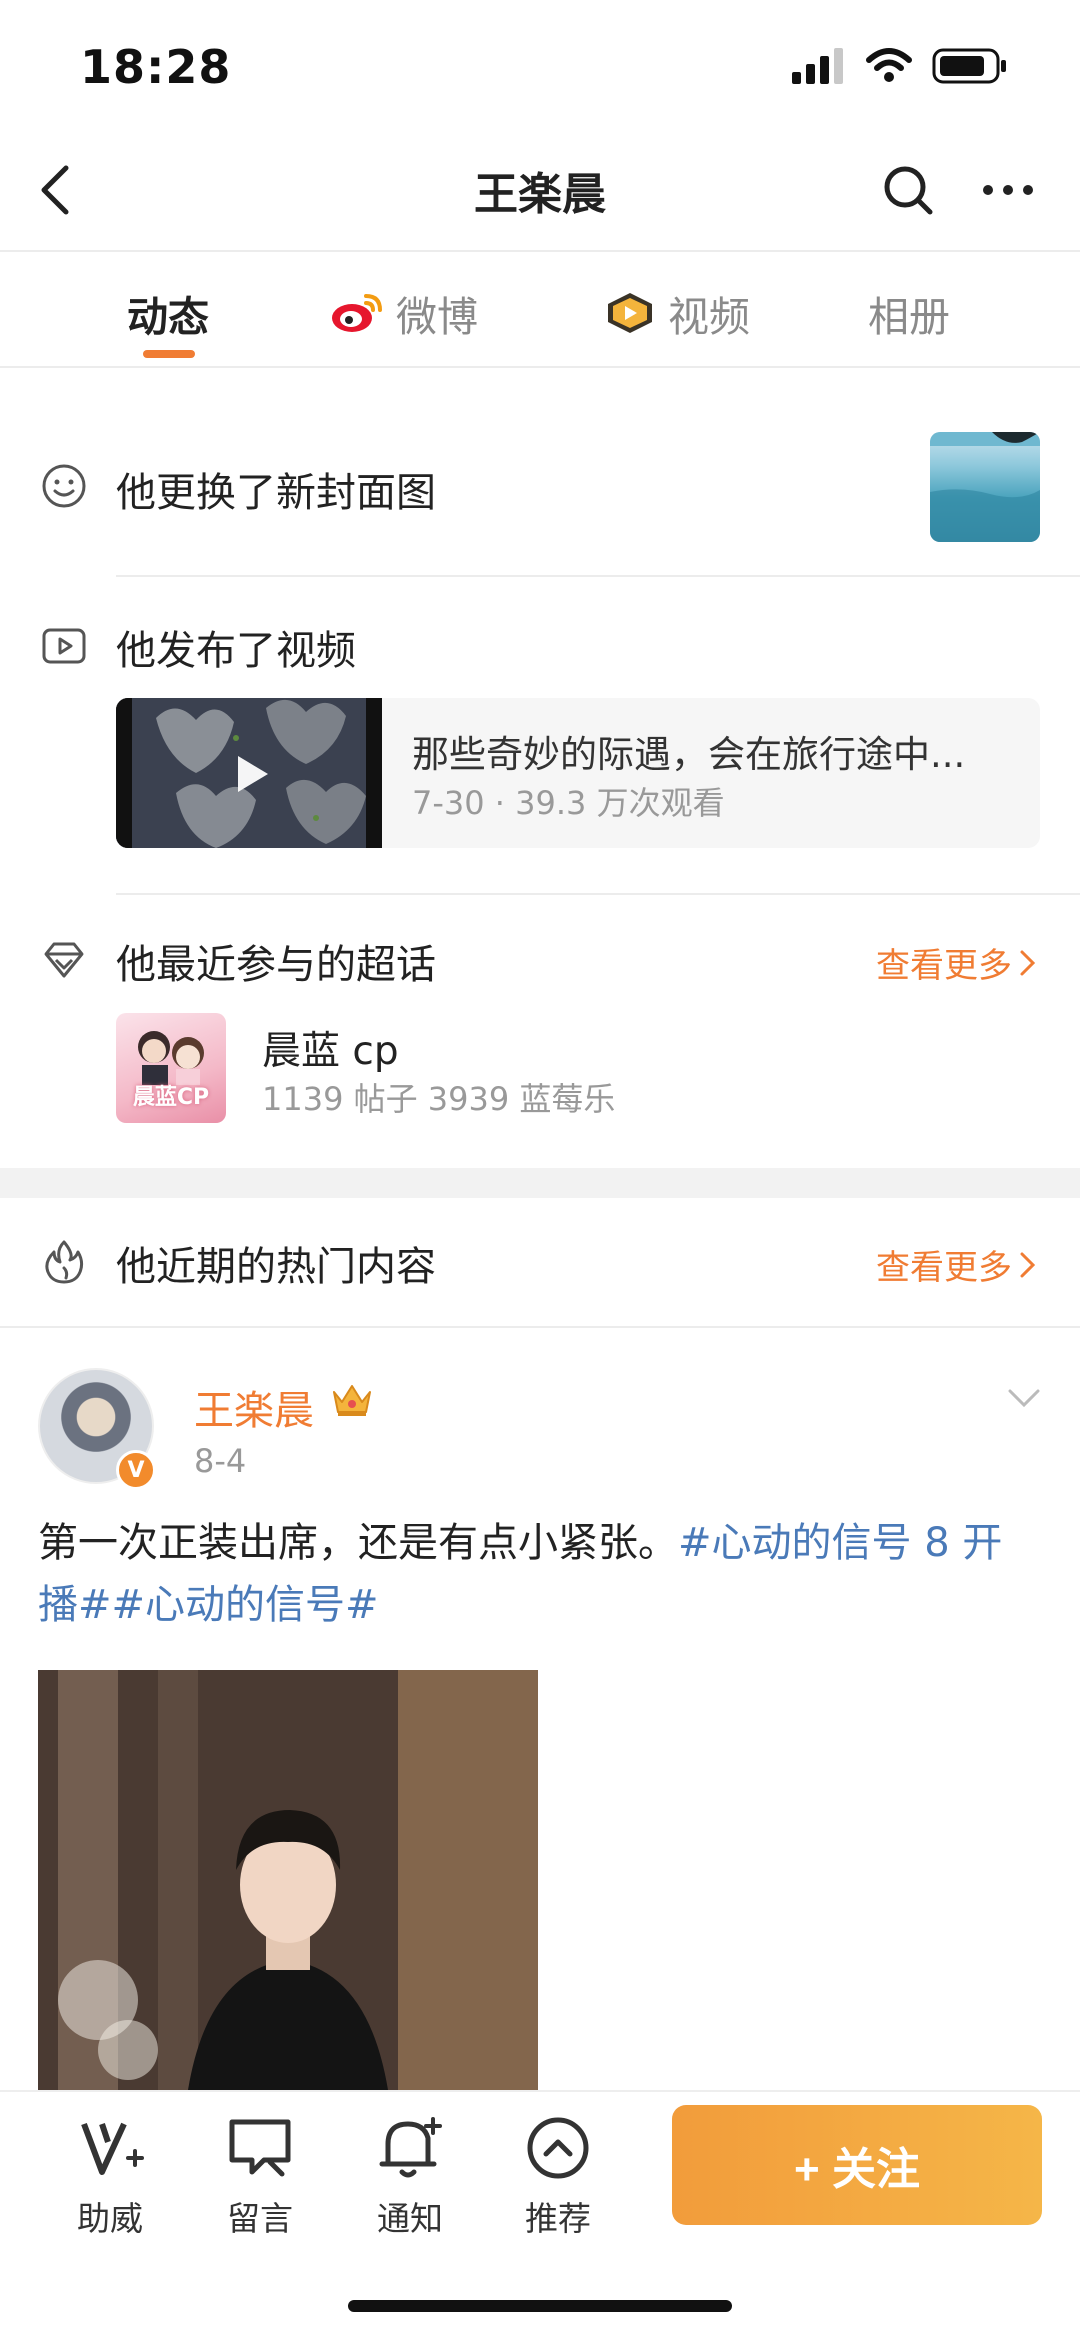 Image resolution: width=1080 pixels, height=2339 pixels. Describe the element at coordinates (630, 313) in the screenshot. I see `video-play-badge-icon` at that location.